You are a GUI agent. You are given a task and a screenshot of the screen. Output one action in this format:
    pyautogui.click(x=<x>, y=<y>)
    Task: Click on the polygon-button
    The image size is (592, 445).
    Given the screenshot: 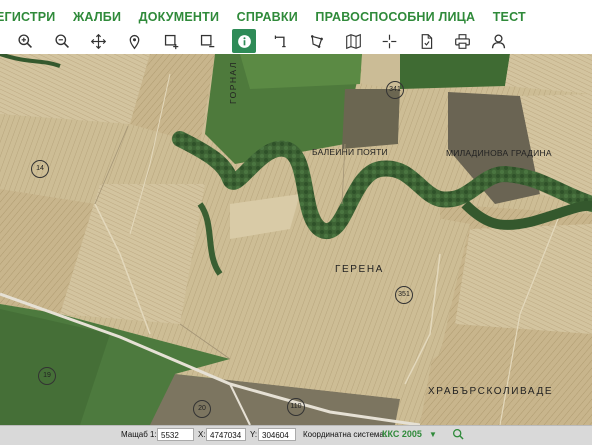 What is the action you would take?
    pyautogui.click(x=316, y=41)
    